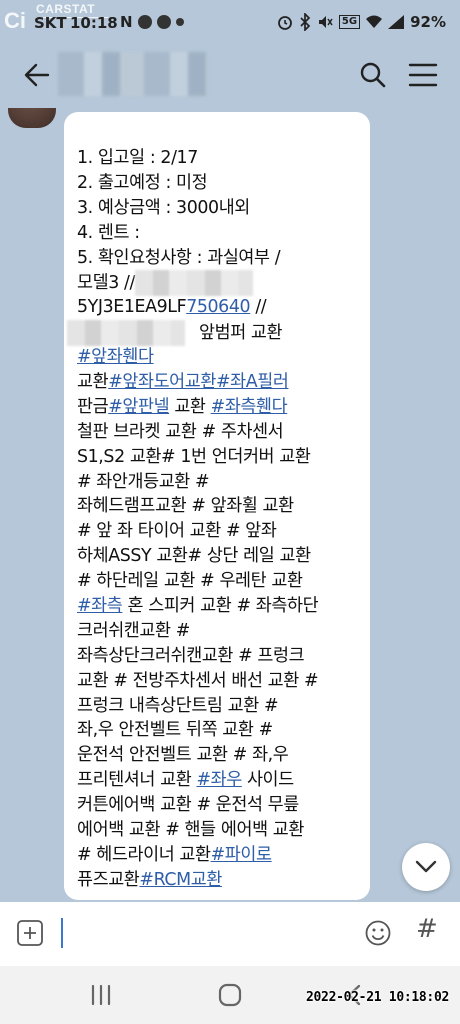  What do you see at coordinates (132, 307) in the screenshot?
I see `message-text: 5YJ3E1EA9LF` at bounding box center [132, 307].